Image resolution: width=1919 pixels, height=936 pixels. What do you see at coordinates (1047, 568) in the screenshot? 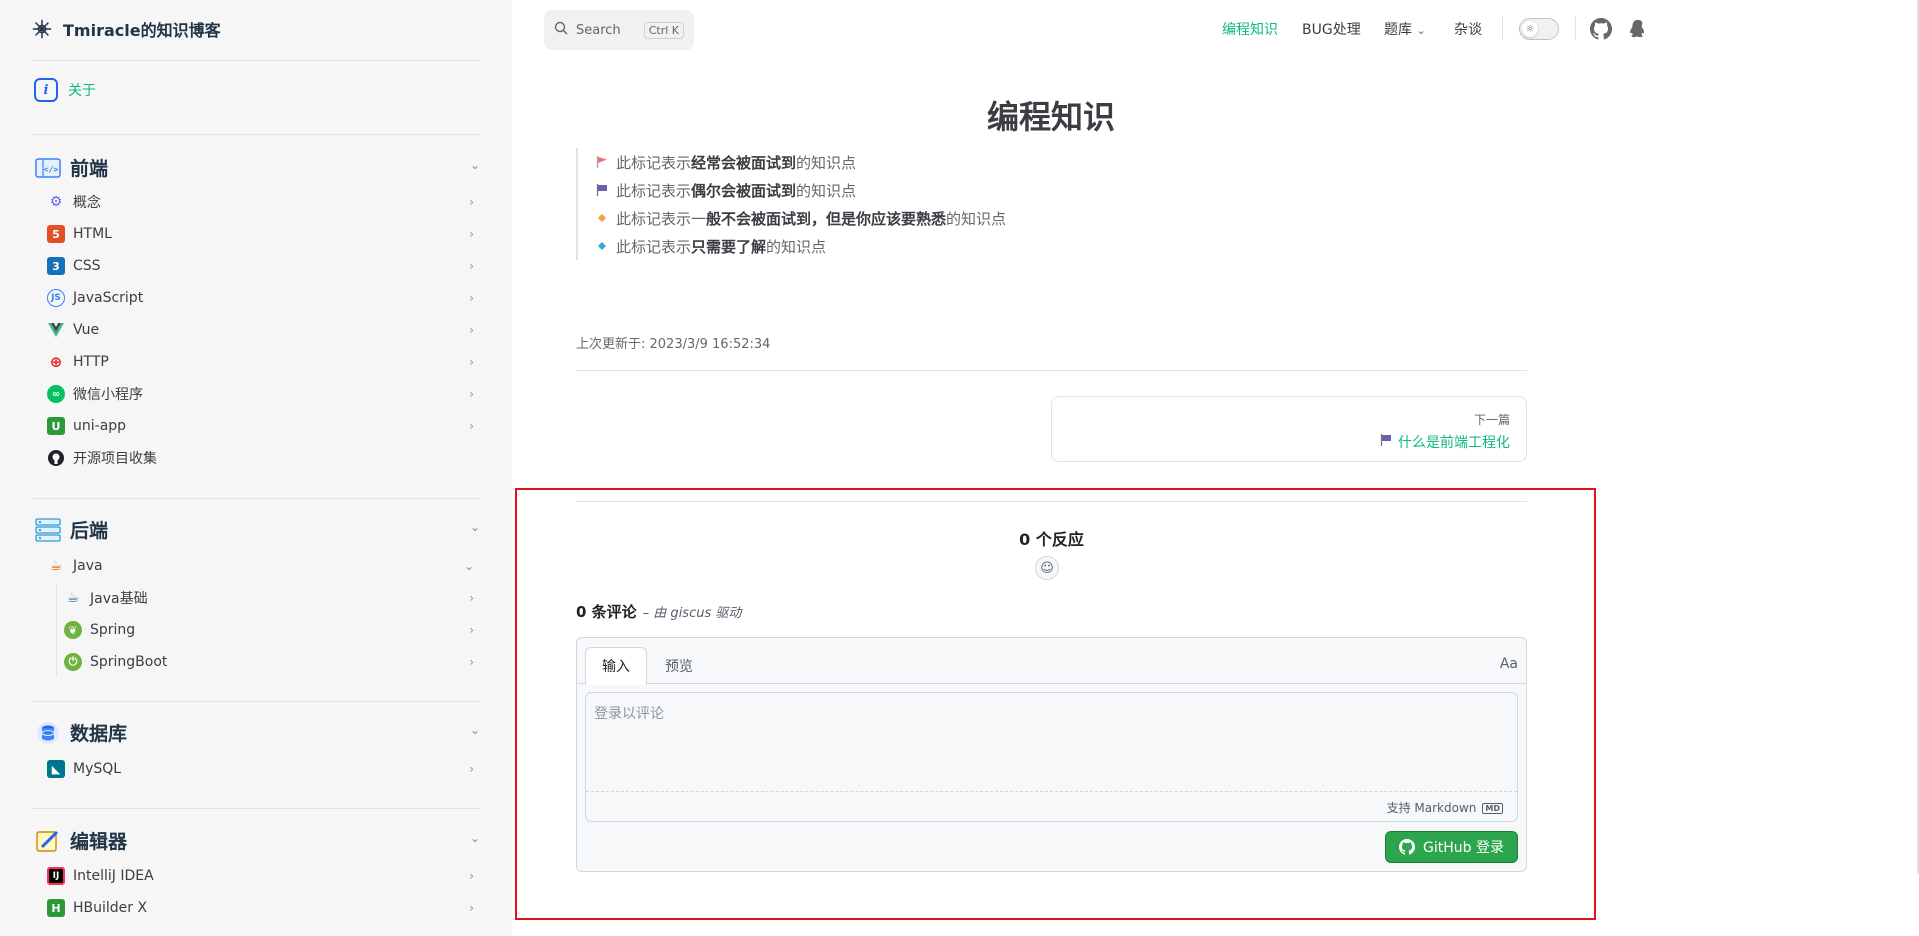
I see `smiley-icon: ☺` at bounding box center [1047, 568].